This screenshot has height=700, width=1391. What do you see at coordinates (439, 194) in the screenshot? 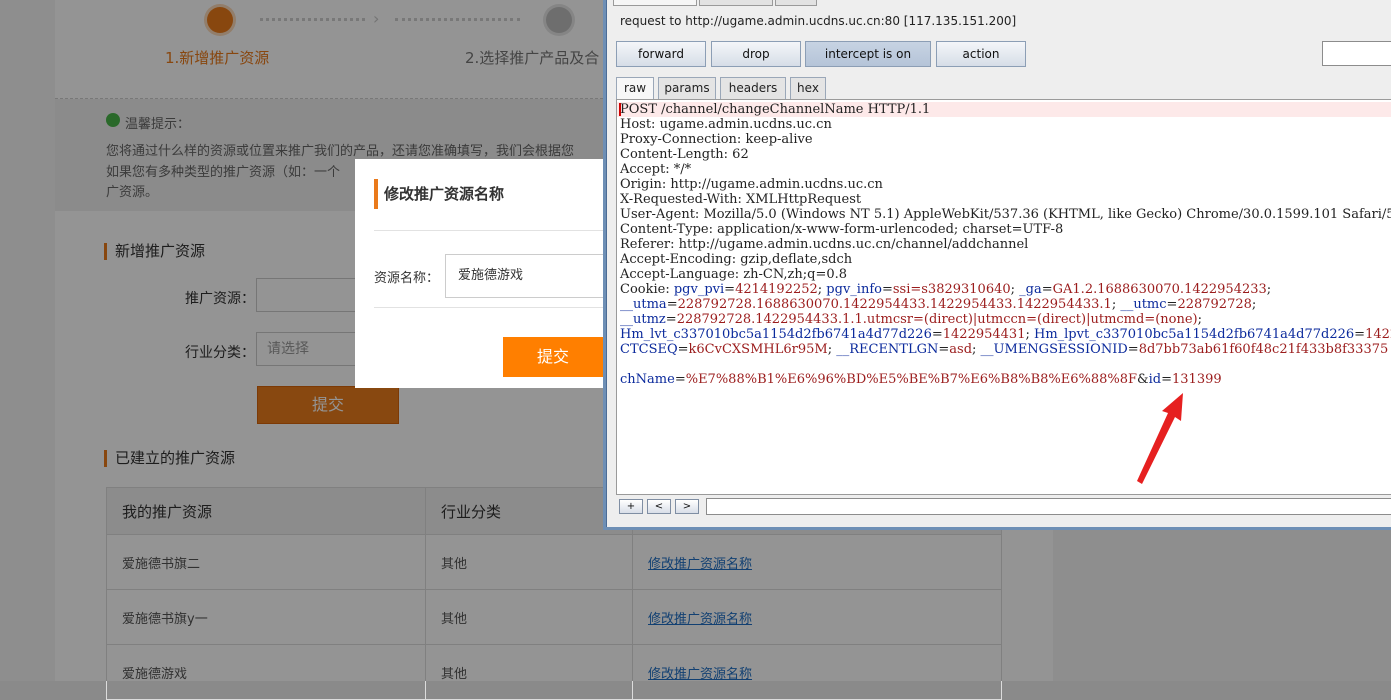
I see `dialog-title: 修改推广资源名称` at bounding box center [439, 194].